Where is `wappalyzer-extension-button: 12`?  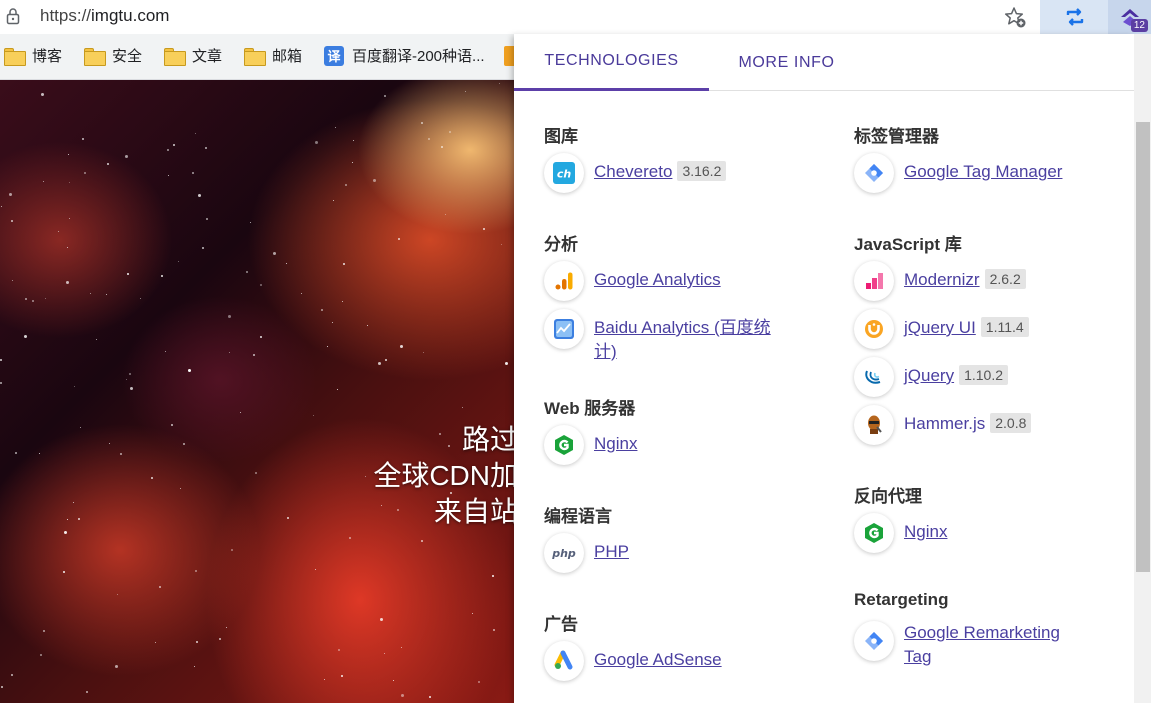
wappalyzer-extension-button: 12 is located at coordinates (1129, 17).